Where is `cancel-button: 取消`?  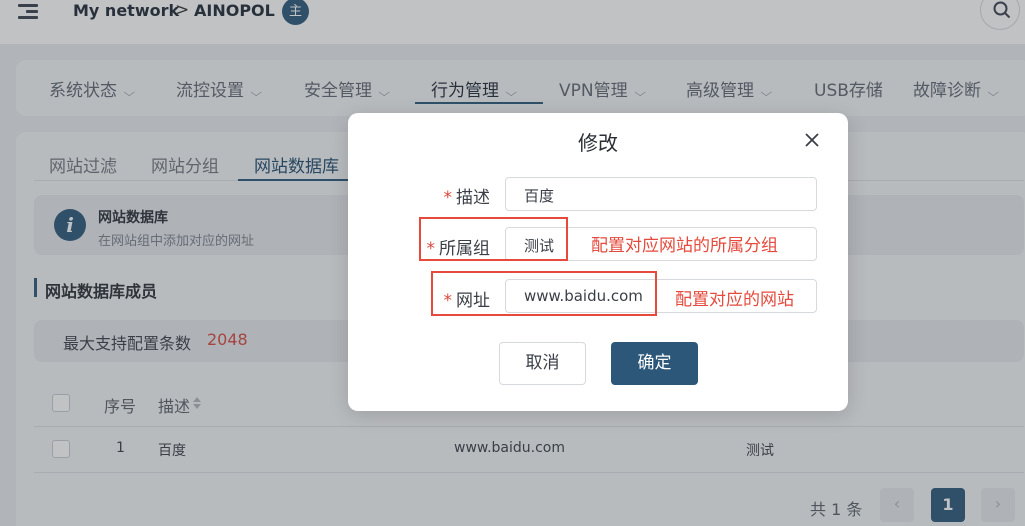
cancel-button: 取消 is located at coordinates (542, 363).